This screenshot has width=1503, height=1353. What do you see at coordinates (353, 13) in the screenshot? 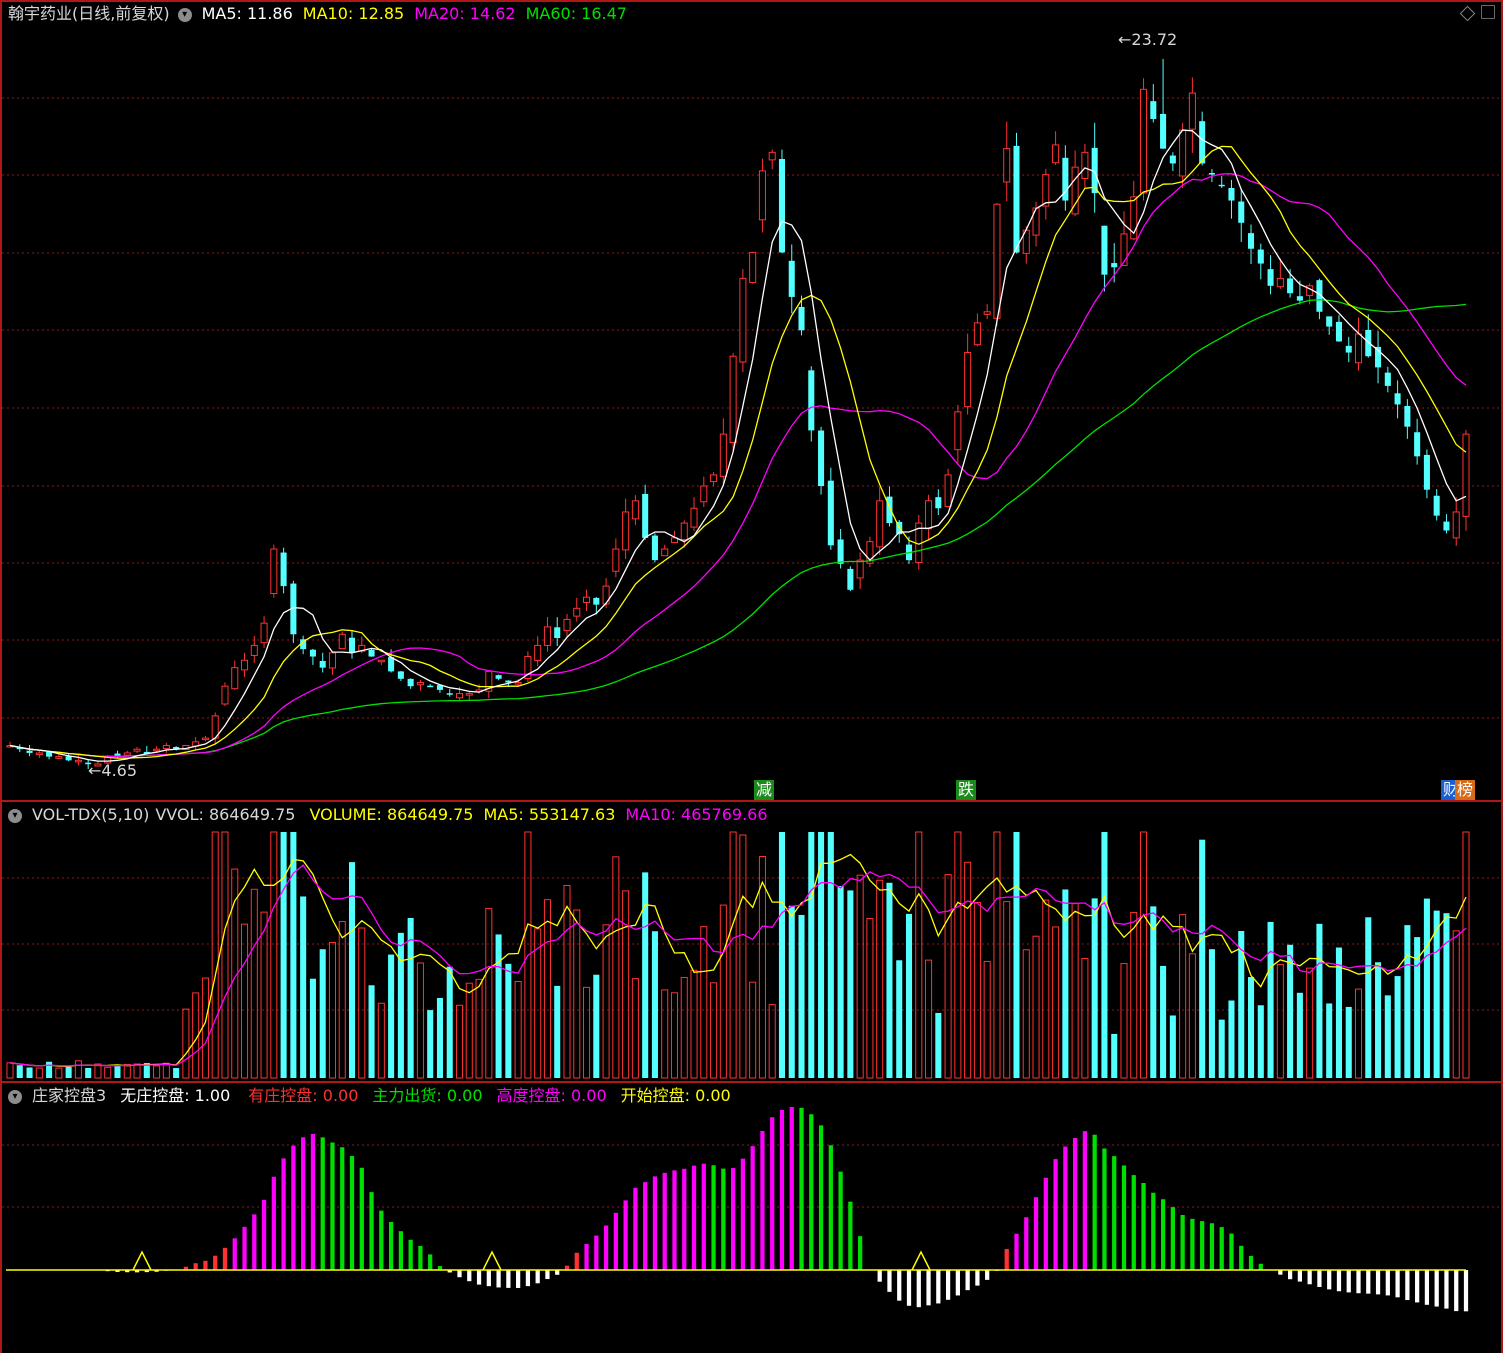
I see `ma10-label: MA10: 12.85` at bounding box center [353, 13].